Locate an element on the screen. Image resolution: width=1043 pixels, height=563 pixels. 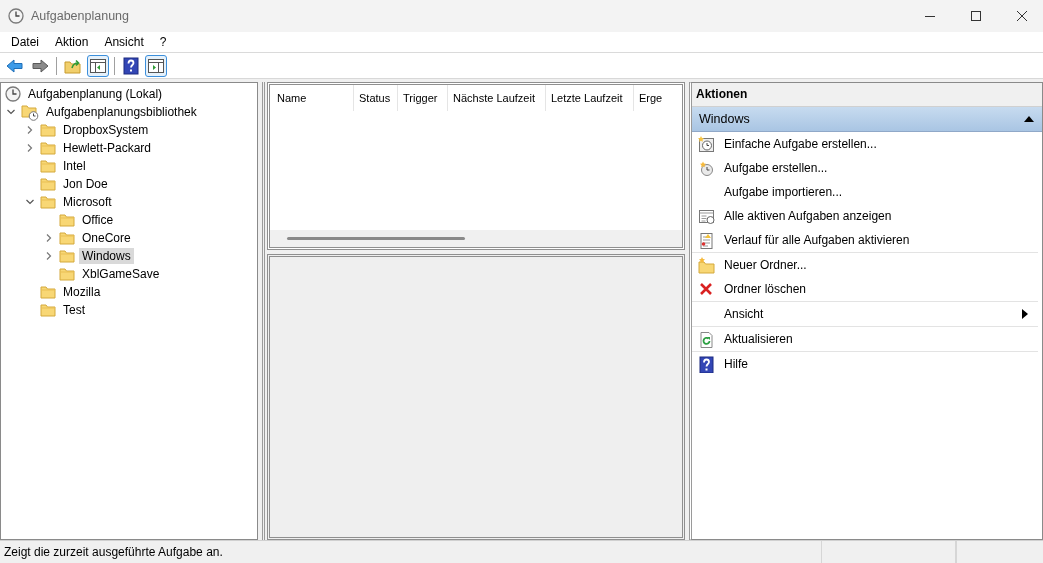
menu-item: Datei is located at coordinates (25, 42).